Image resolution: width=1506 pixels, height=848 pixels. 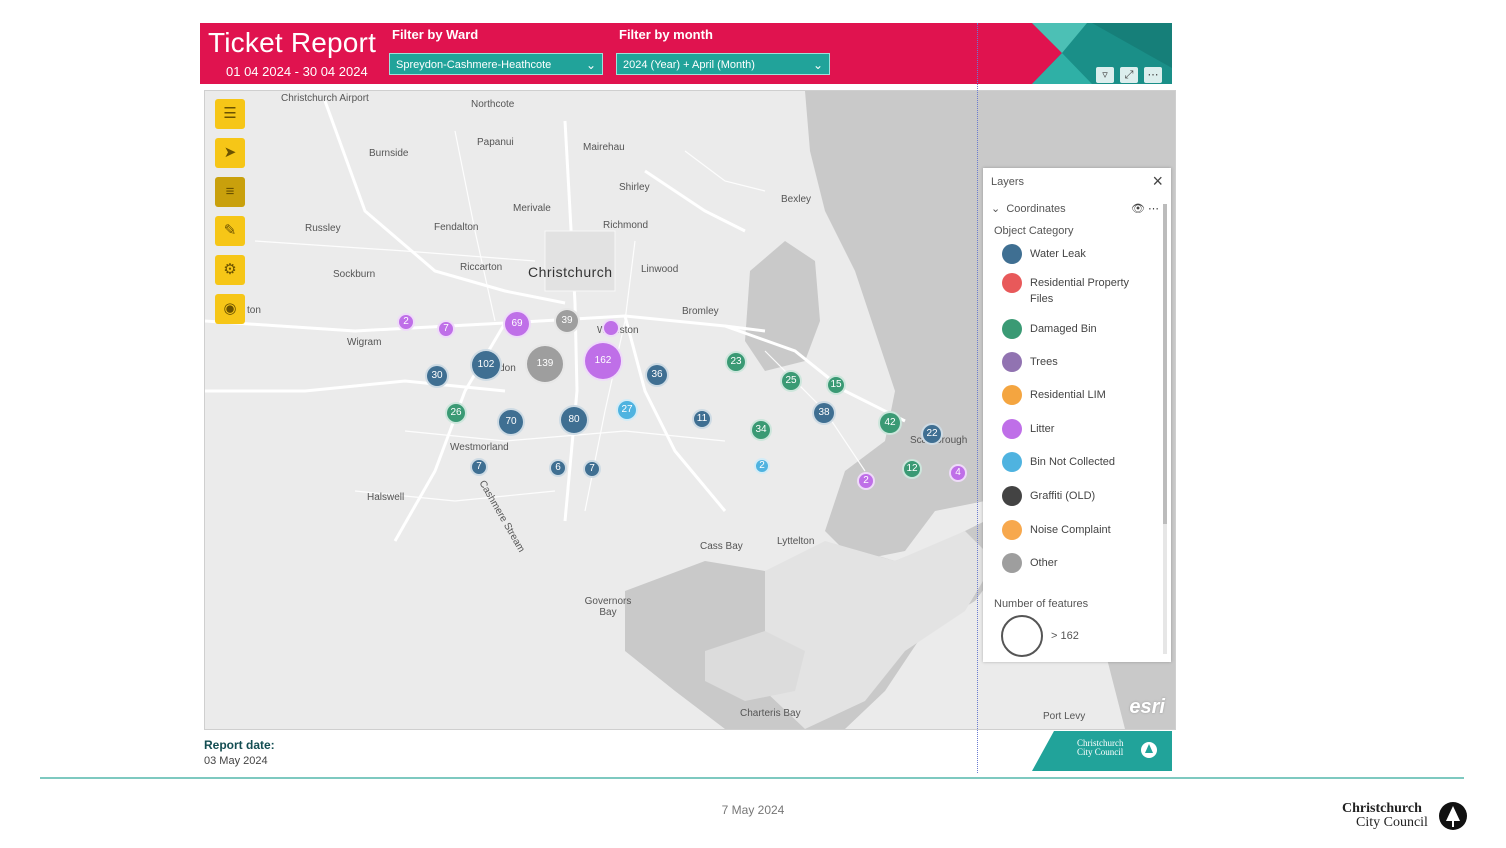 I want to click on cluster-marker: 34, so click(x=761, y=430).